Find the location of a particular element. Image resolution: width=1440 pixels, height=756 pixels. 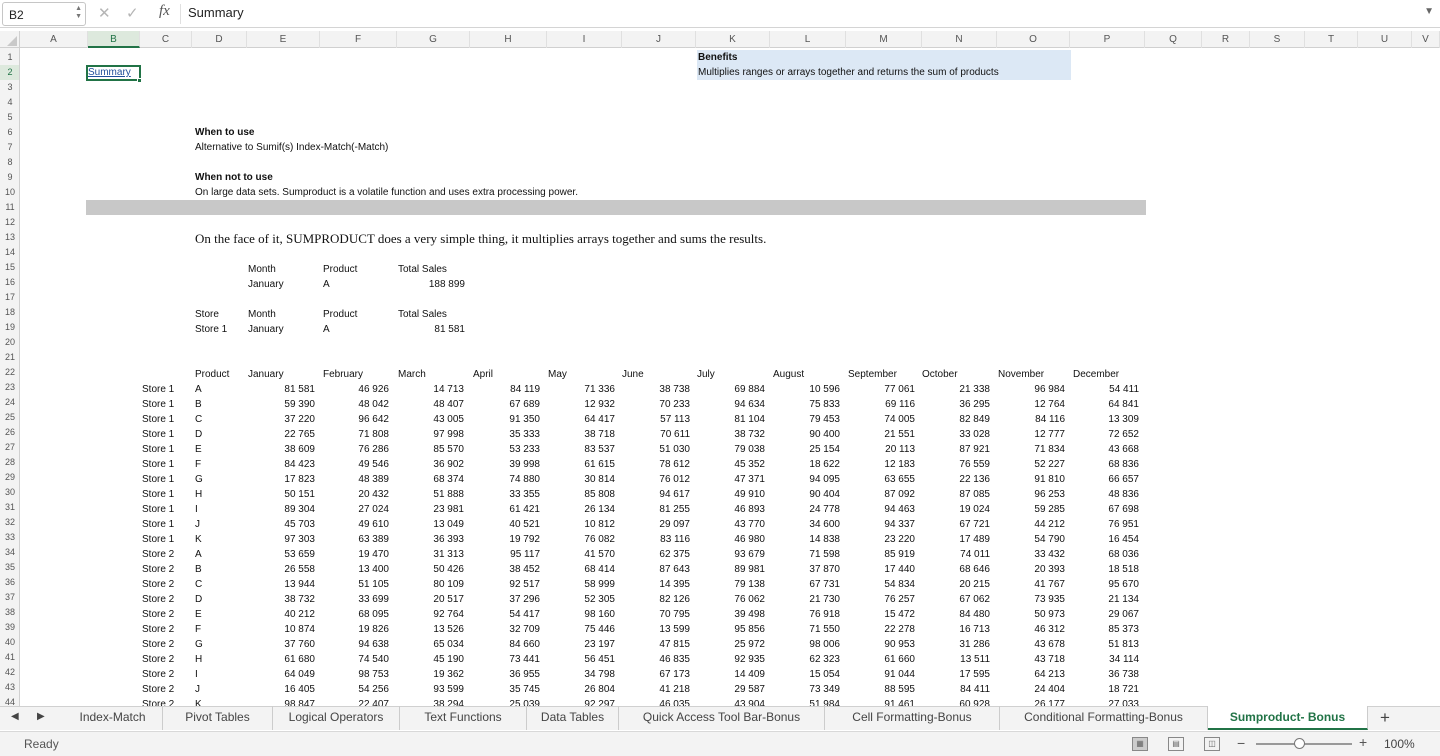

confirm-icon: ✓ is located at coordinates (132, 13).